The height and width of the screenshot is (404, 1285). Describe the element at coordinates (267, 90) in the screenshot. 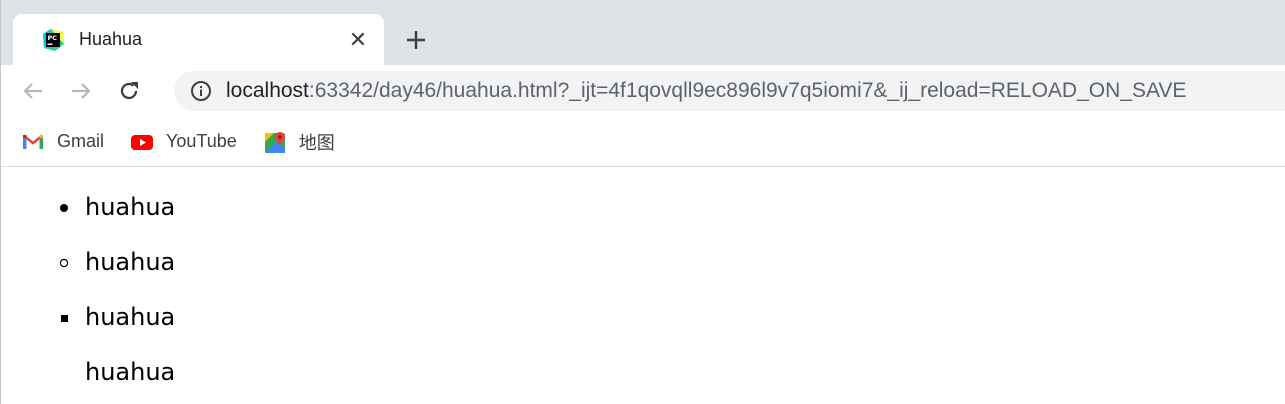

I see `url-host: localhost` at that location.